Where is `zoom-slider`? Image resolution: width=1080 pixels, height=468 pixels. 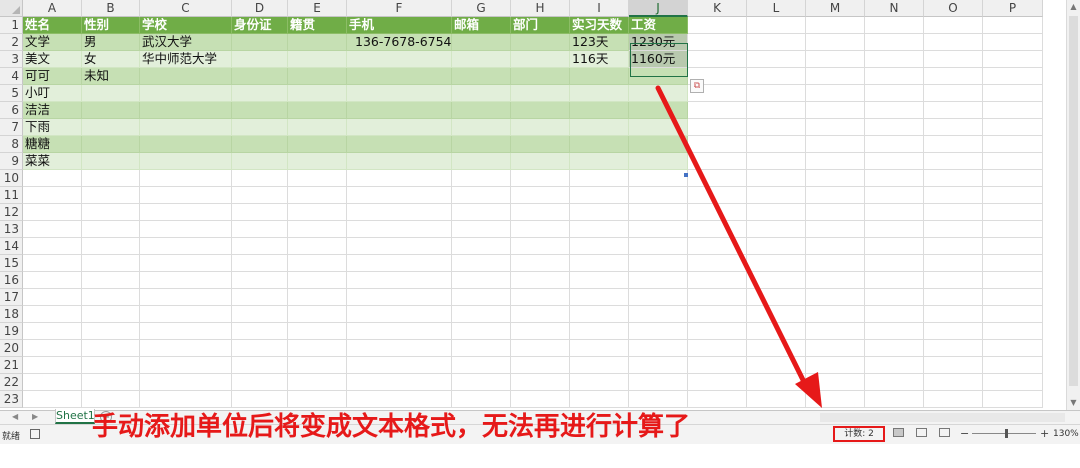
zoom-slider is located at coordinates (1004, 433).